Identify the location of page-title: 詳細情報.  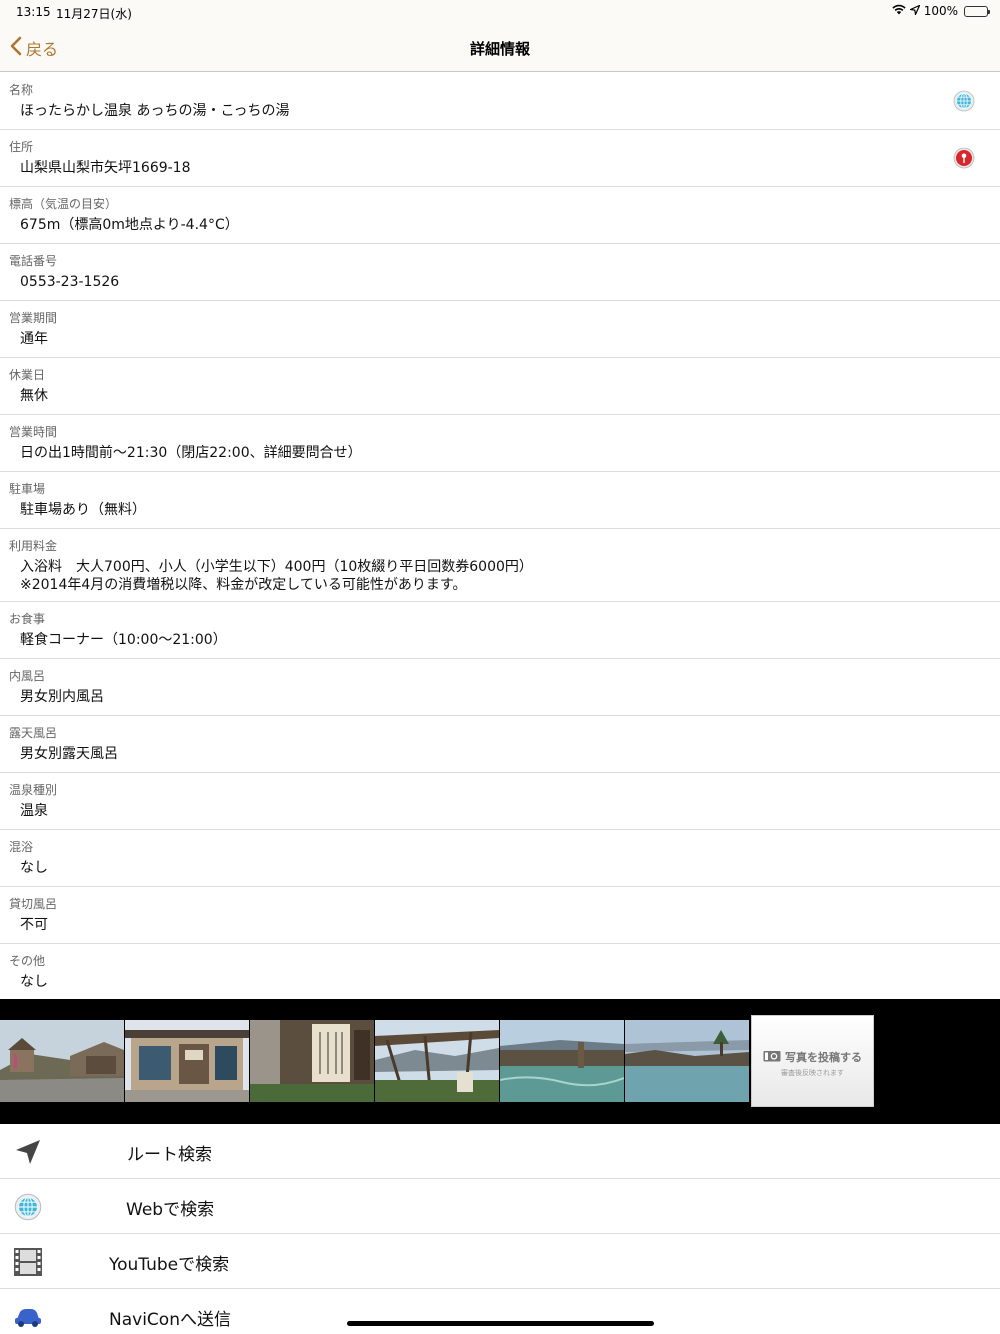
(499, 49).